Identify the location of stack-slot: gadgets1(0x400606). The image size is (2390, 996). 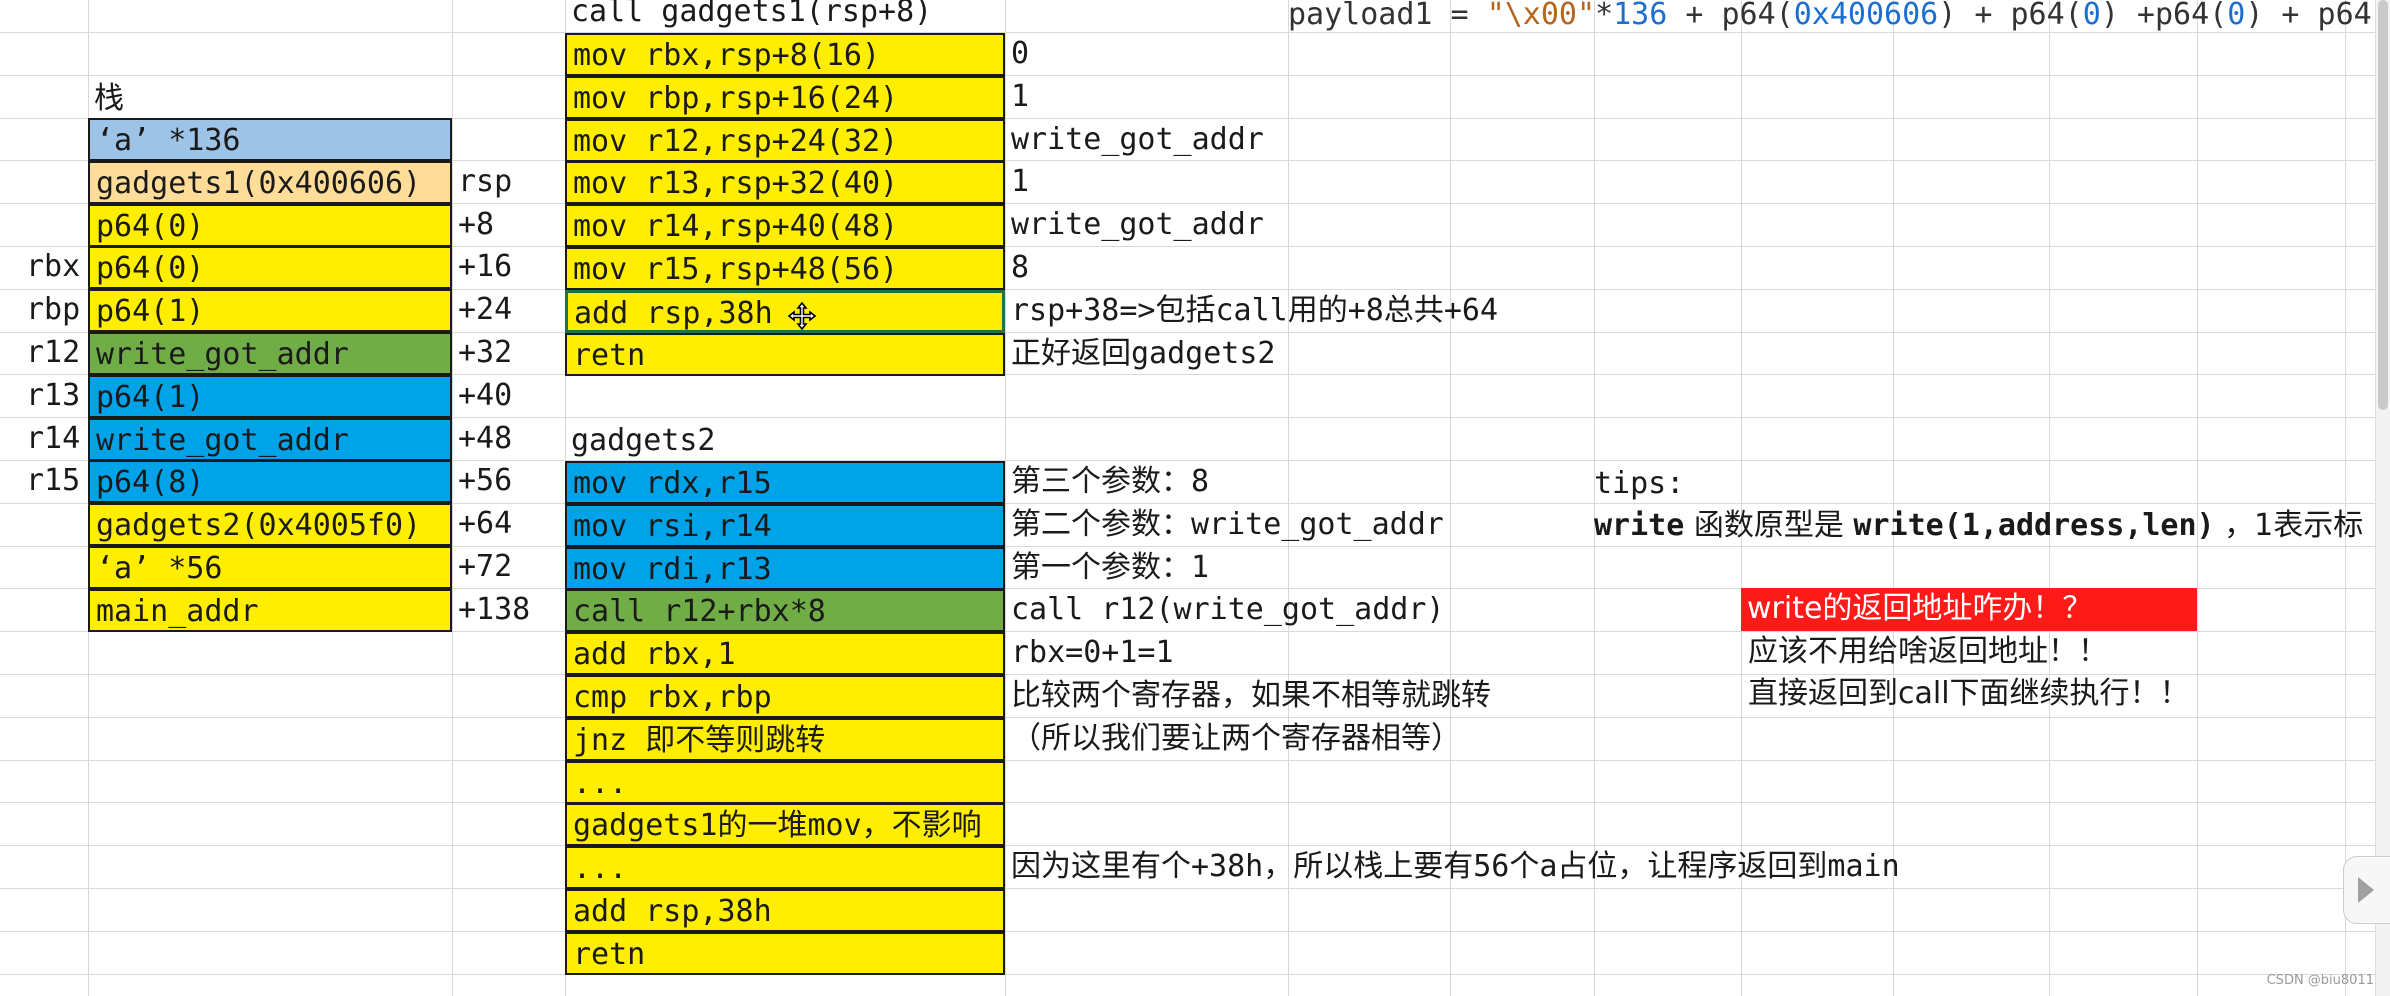
(270, 182).